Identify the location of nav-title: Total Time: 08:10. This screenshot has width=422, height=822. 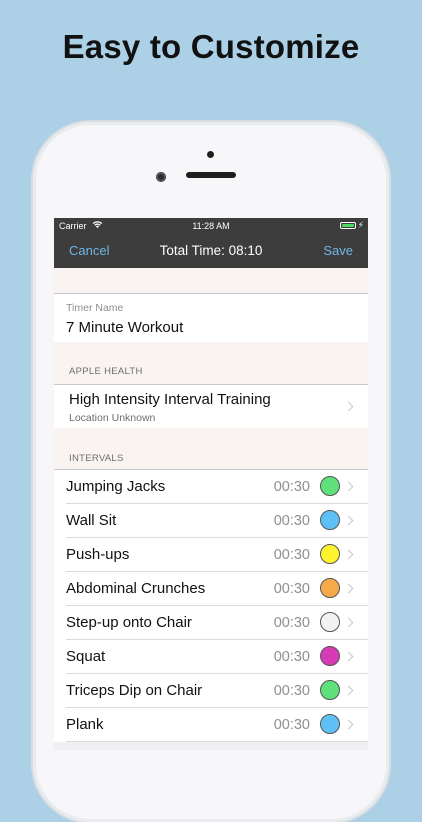
(211, 250).